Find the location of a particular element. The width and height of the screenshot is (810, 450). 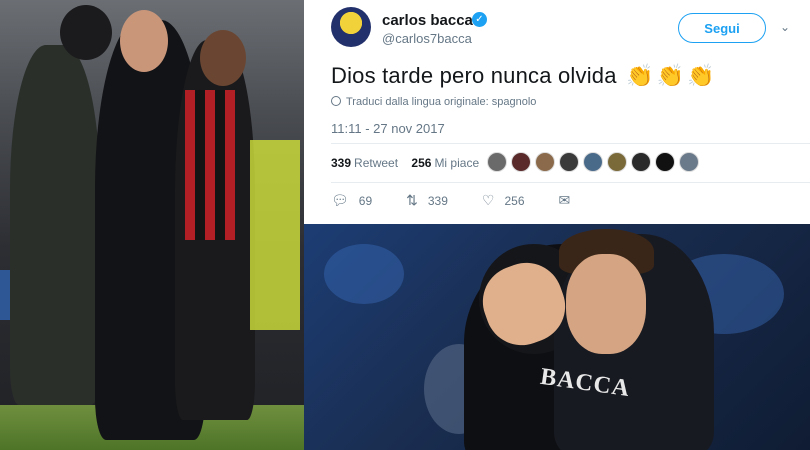

retweet-icon: ⇅ is located at coordinates (412, 200).